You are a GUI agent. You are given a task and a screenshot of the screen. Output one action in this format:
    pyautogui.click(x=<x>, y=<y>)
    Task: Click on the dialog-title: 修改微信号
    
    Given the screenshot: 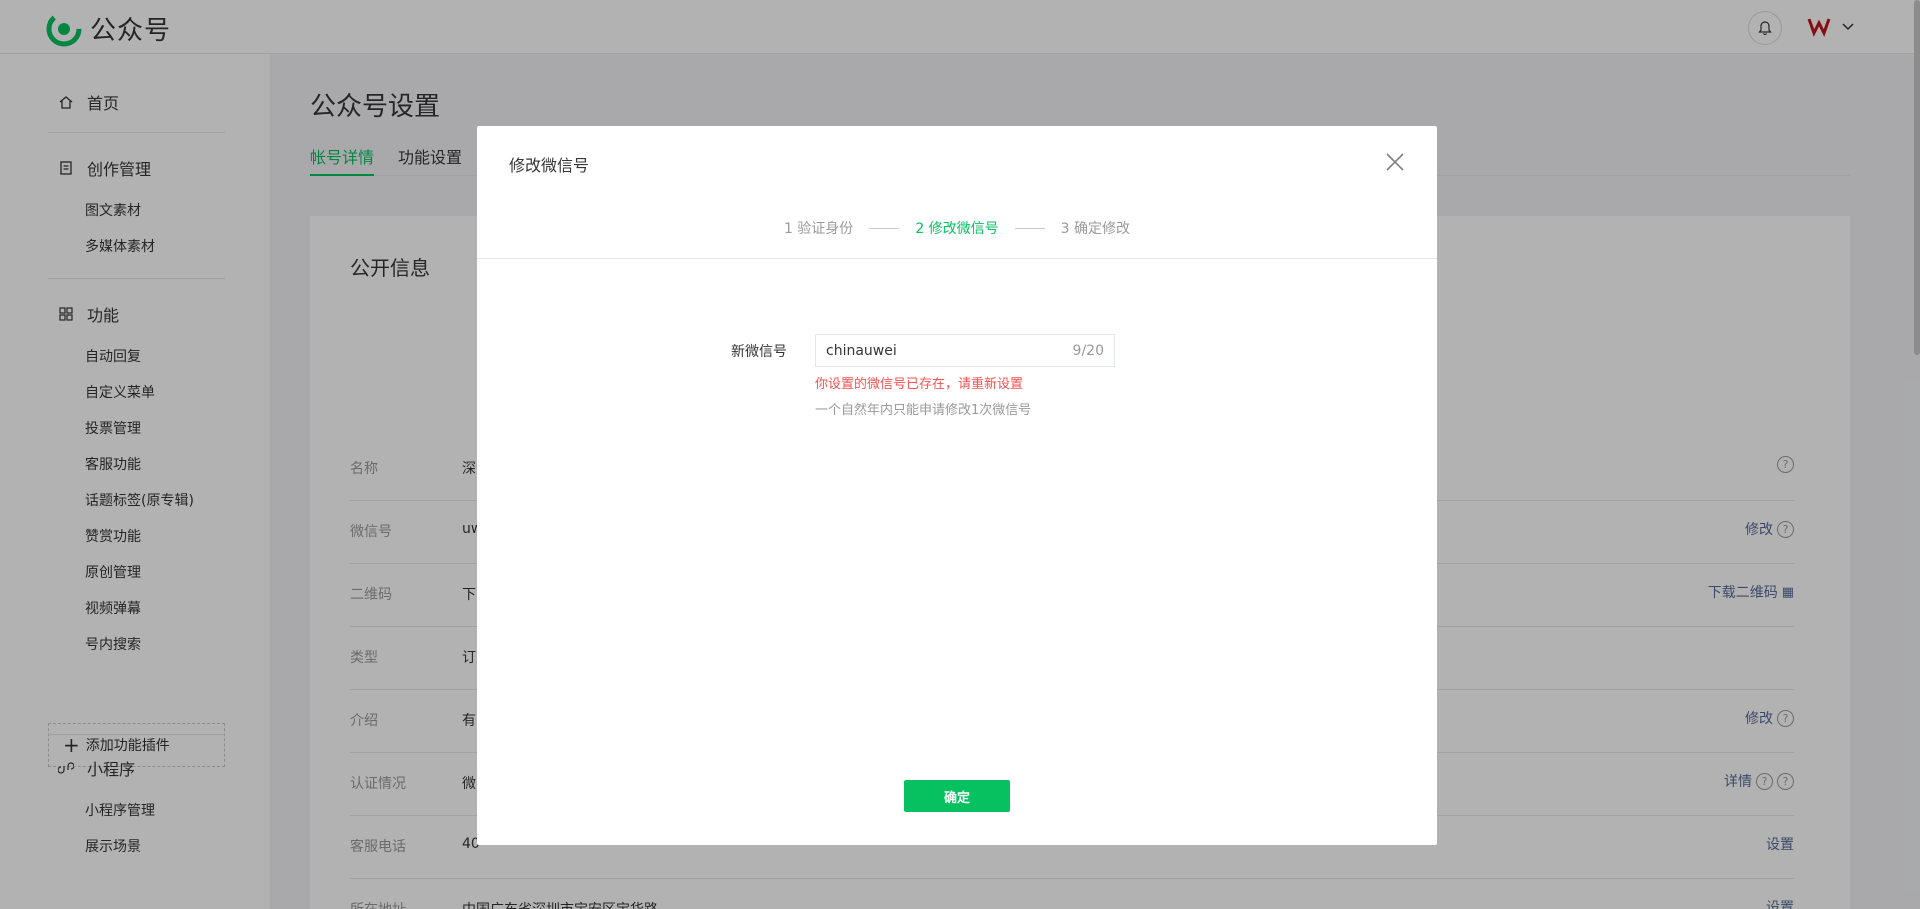 What is the action you would take?
    pyautogui.click(x=549, y=165)
    